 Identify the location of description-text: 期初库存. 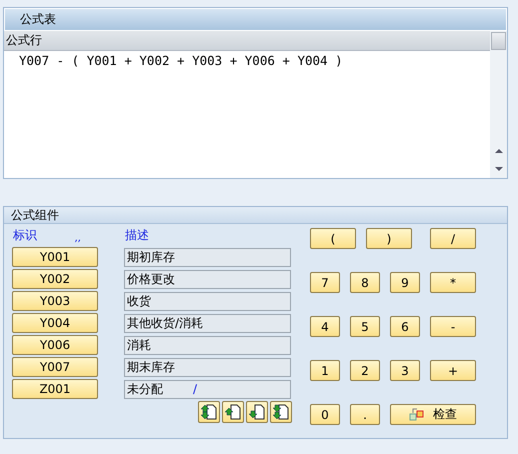
(151, 257).